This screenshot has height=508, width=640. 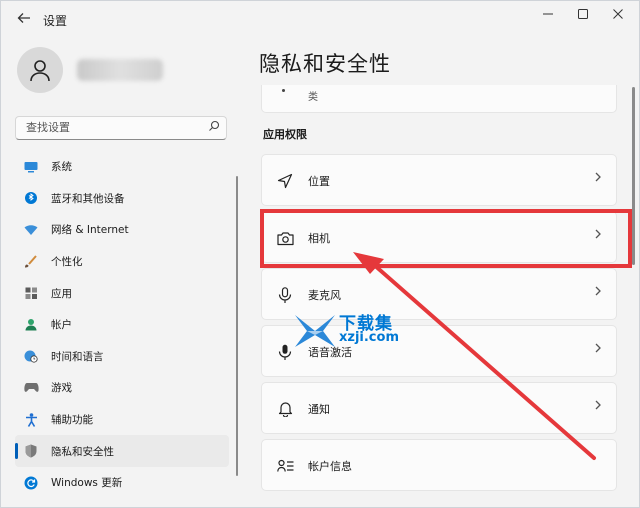 I want to click on page-title: 隐私和安全性, so click(x=325, y=64).